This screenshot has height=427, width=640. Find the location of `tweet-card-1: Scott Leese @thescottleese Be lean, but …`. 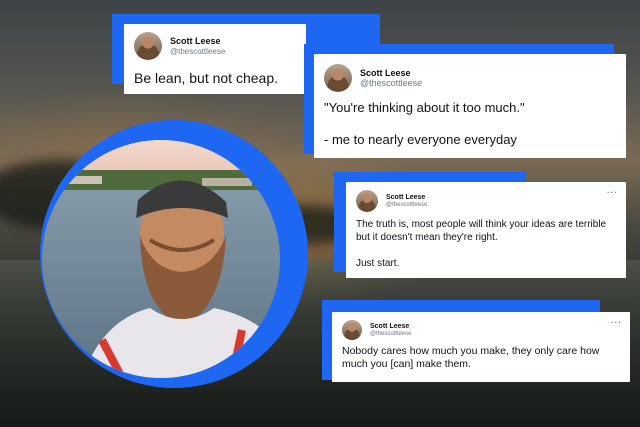

tweet-card-1: Scott Leese @thescottleese Be lean, but … is located at coordinates (215, 59).